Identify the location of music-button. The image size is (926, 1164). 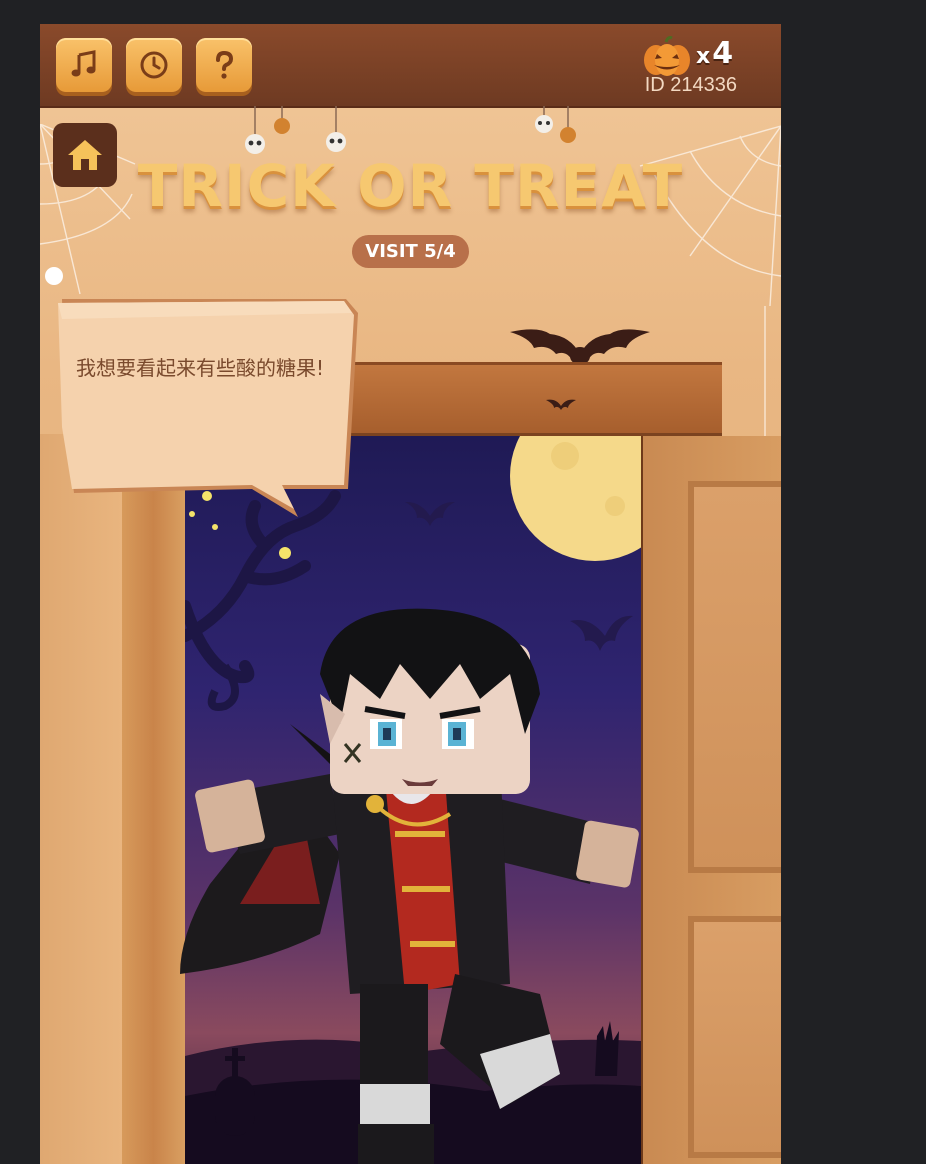
(84, 65).